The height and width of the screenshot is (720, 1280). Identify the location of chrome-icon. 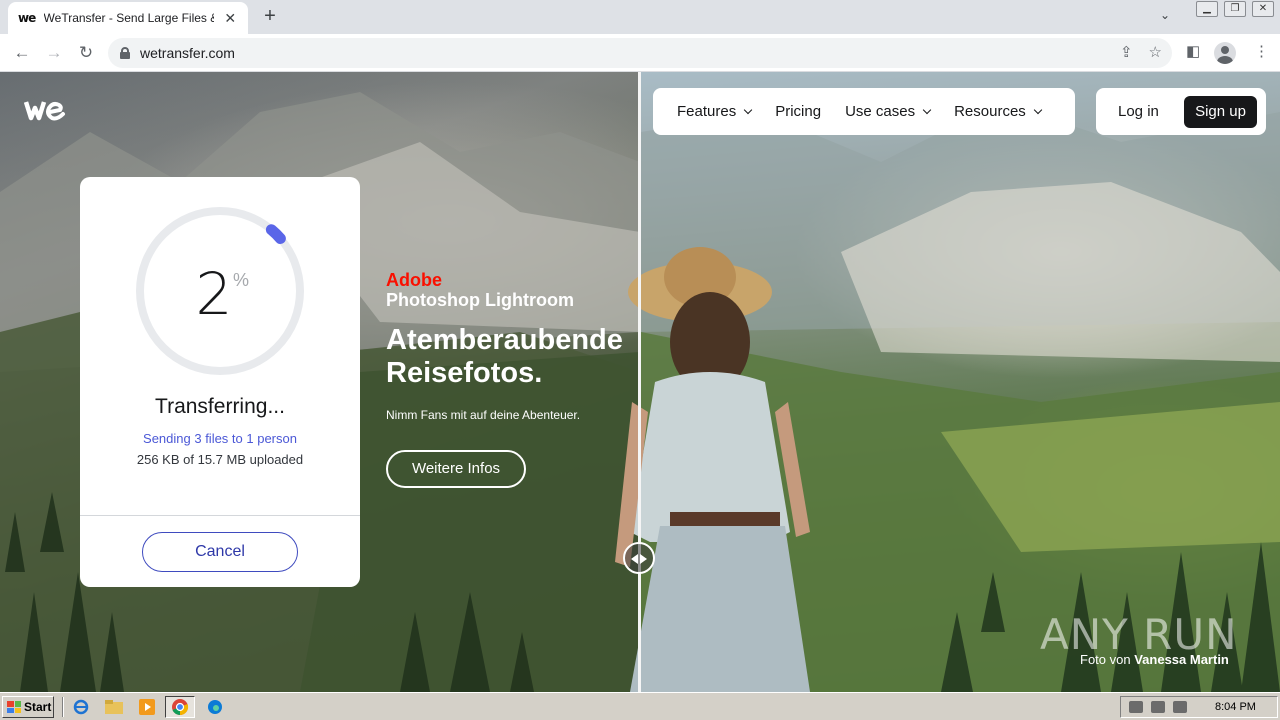
(180, 707).